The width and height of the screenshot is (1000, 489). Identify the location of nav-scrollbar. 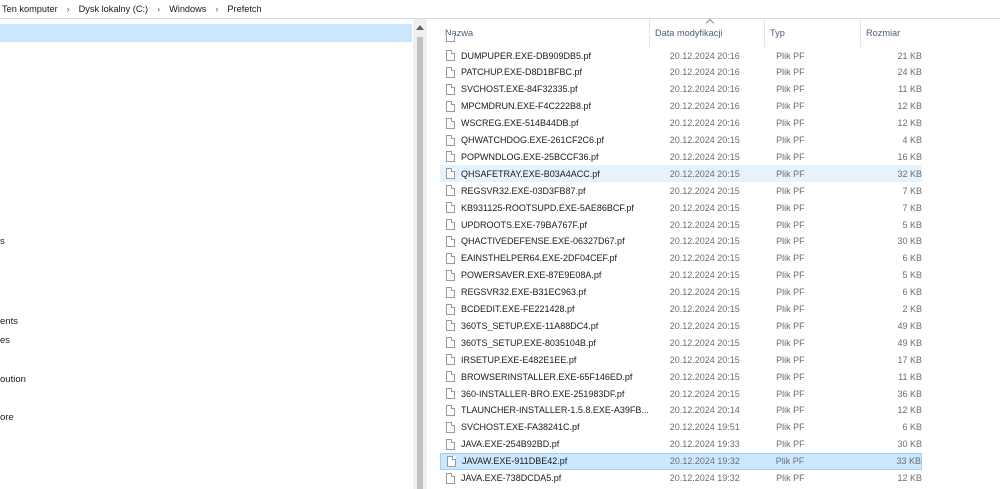
(420, 254).